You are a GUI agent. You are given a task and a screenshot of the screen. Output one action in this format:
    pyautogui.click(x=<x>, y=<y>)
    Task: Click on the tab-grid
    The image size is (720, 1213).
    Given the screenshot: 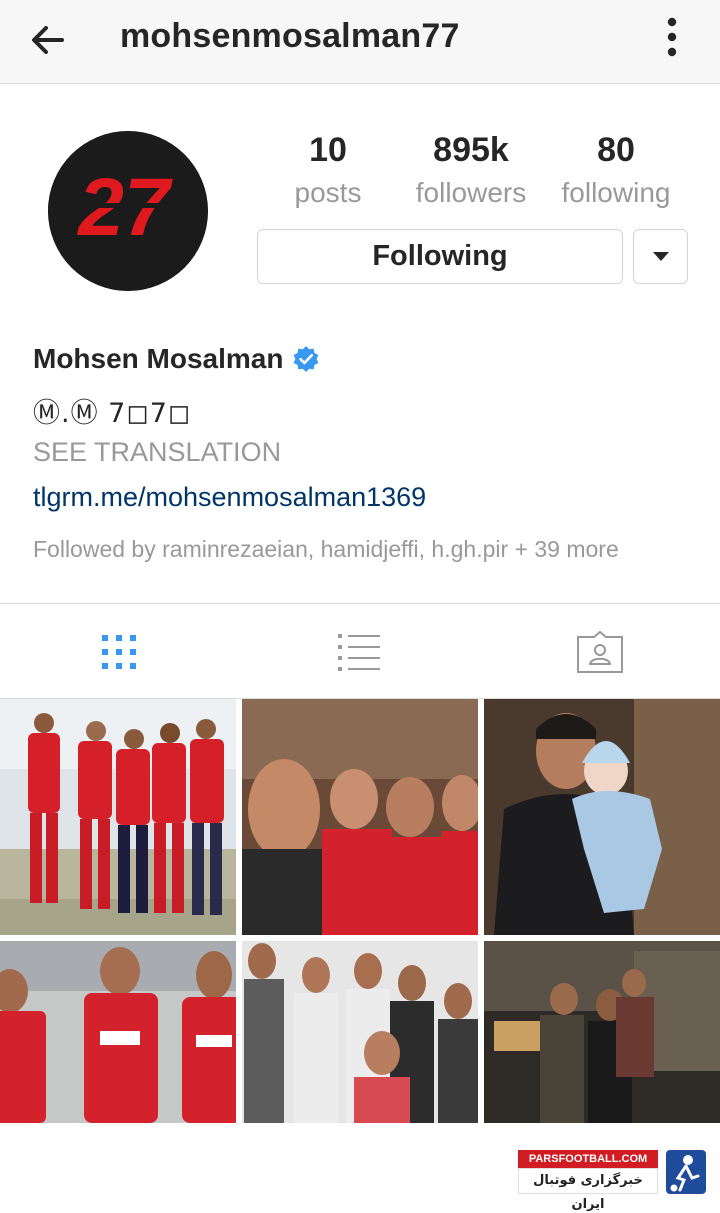 What is the action you would take?
    pyautogui.click(x=119, y=652)
    